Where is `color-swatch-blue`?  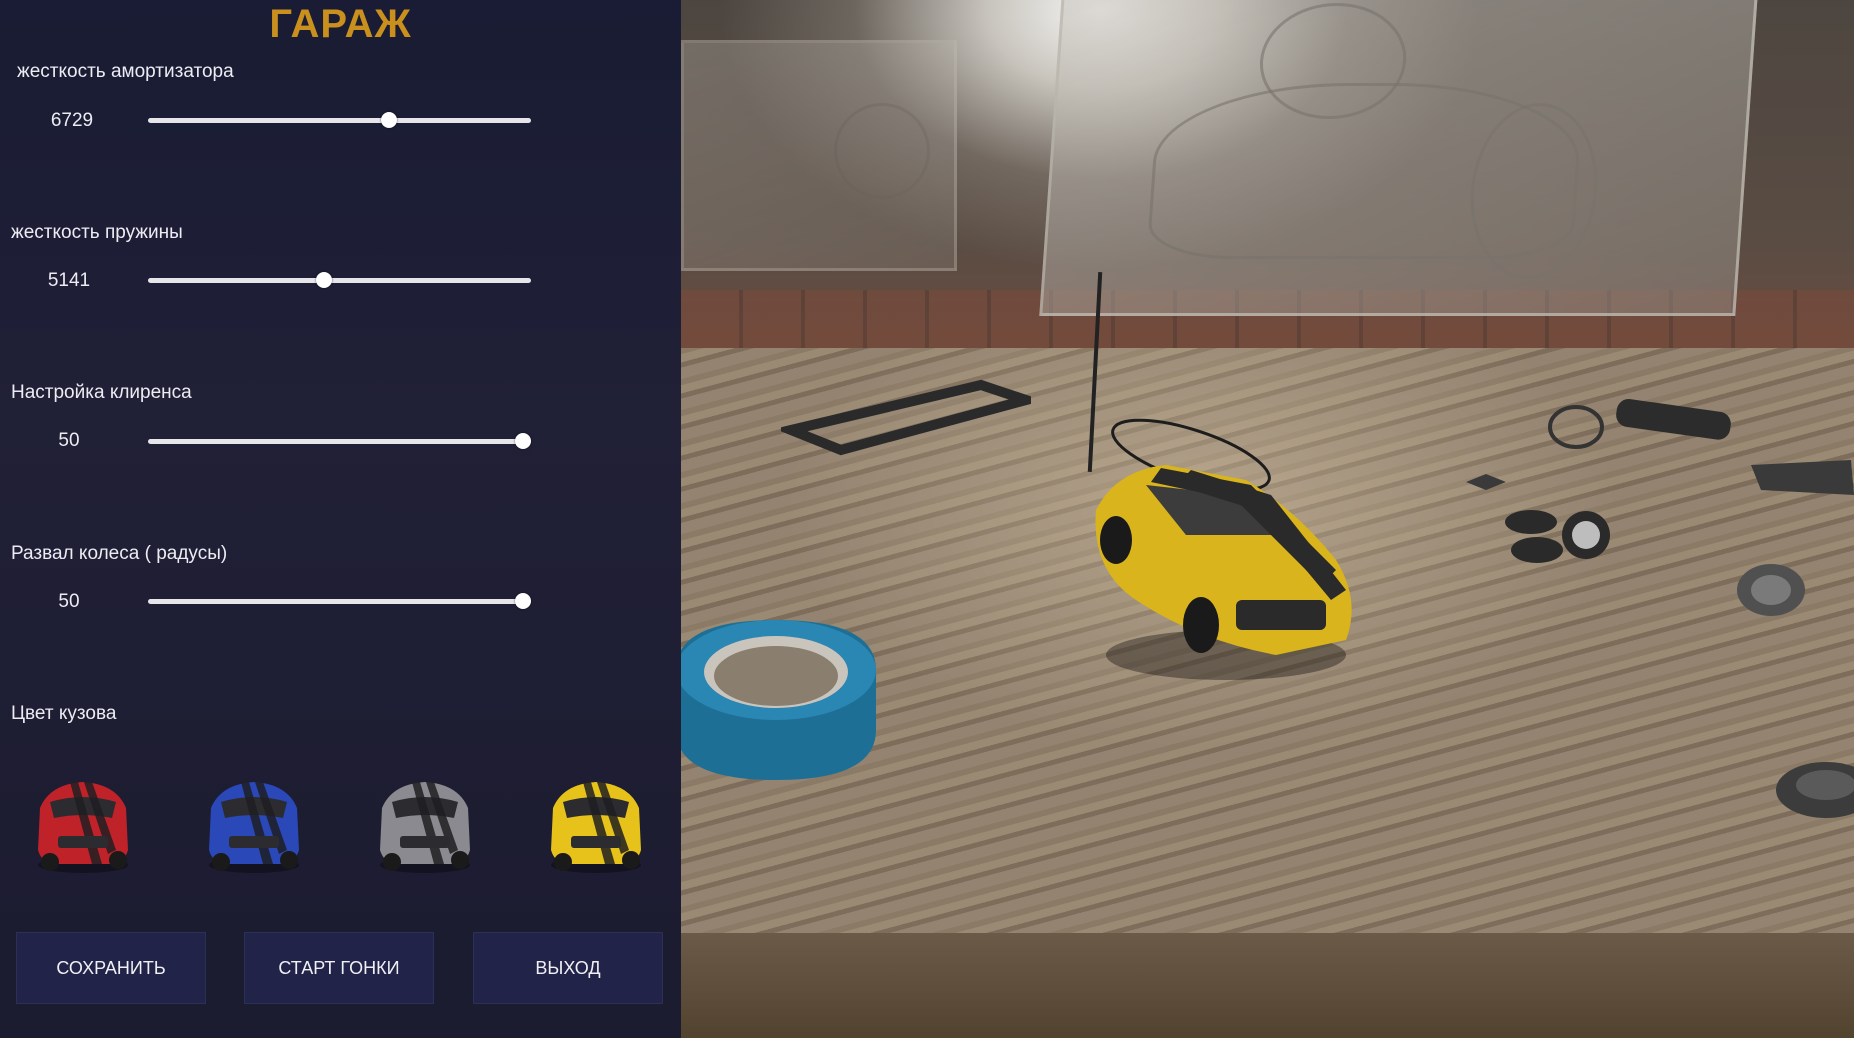
color-swatch-blue is located at coordinates (254, 825).